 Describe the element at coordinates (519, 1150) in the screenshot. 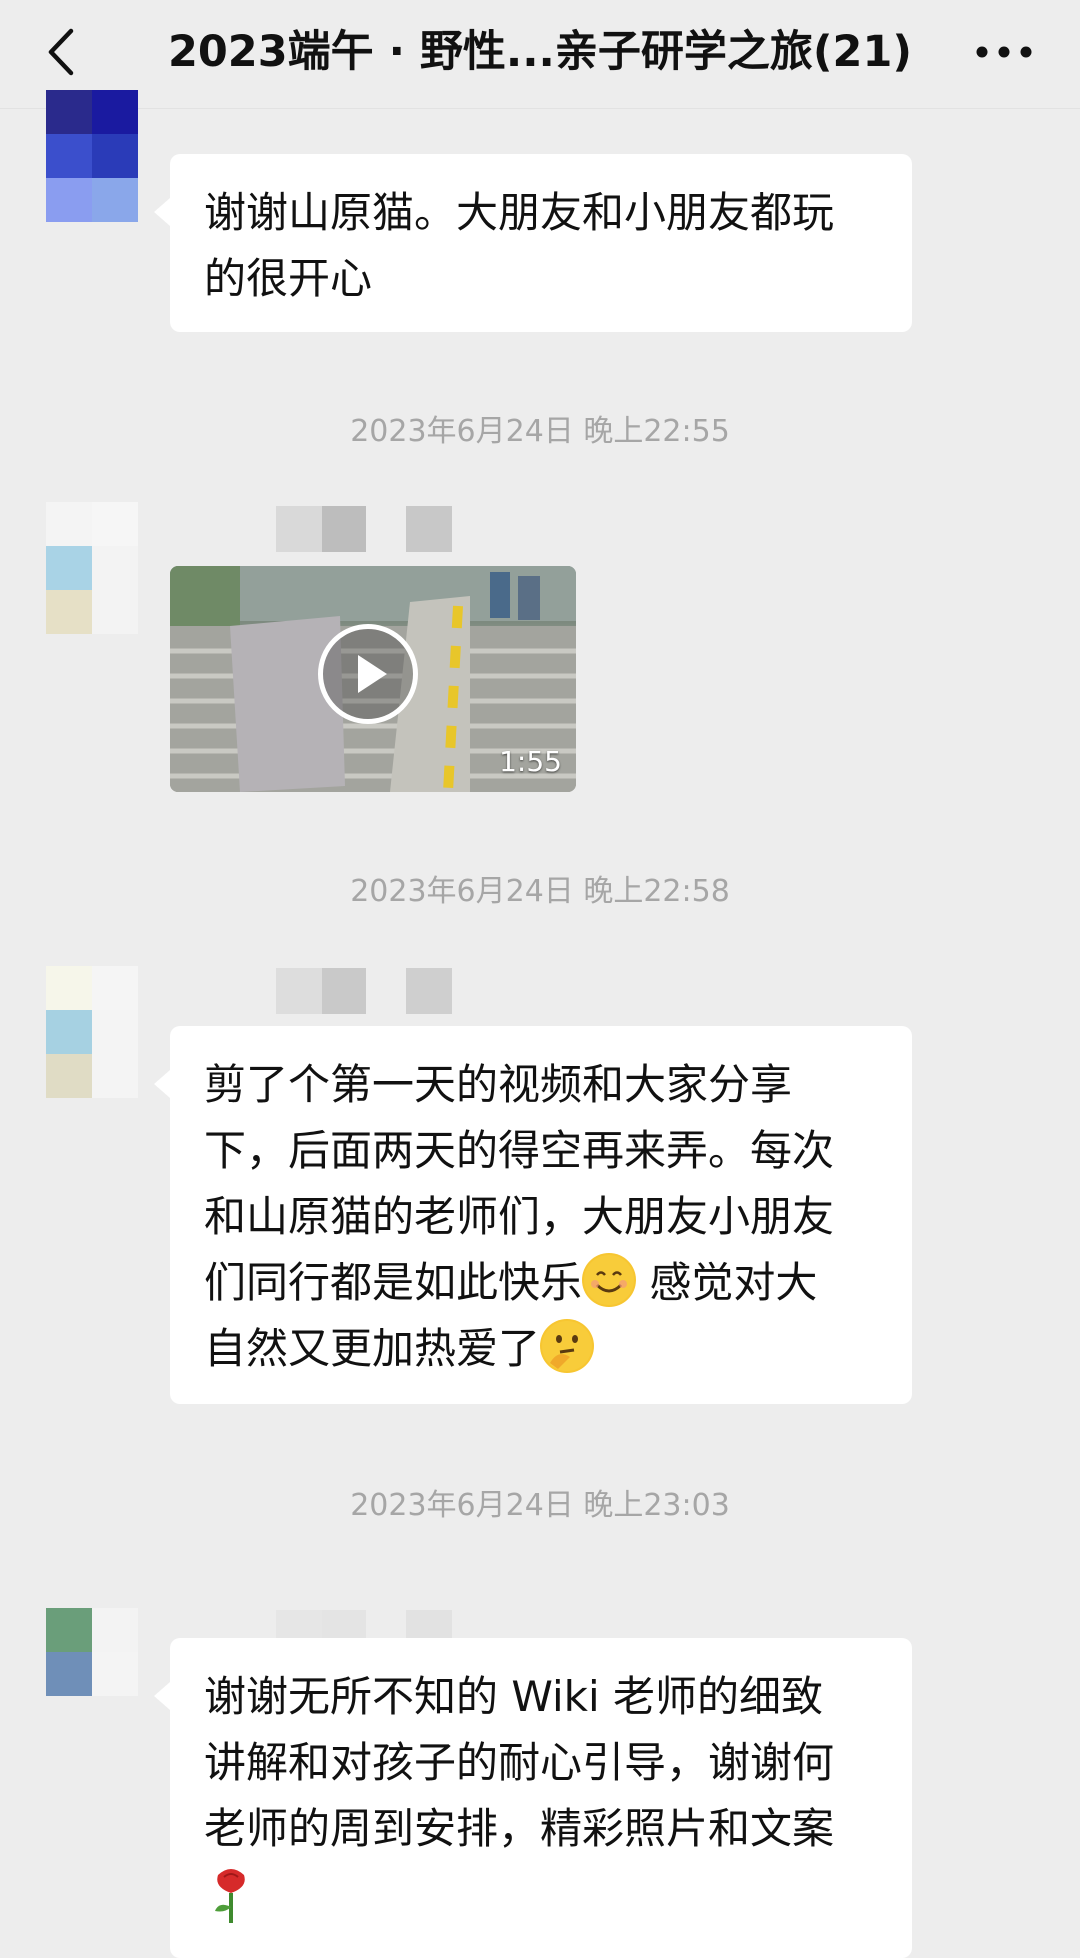

I see `message-text-line: 下，后面两天的得空再来弄。每次` at that location.